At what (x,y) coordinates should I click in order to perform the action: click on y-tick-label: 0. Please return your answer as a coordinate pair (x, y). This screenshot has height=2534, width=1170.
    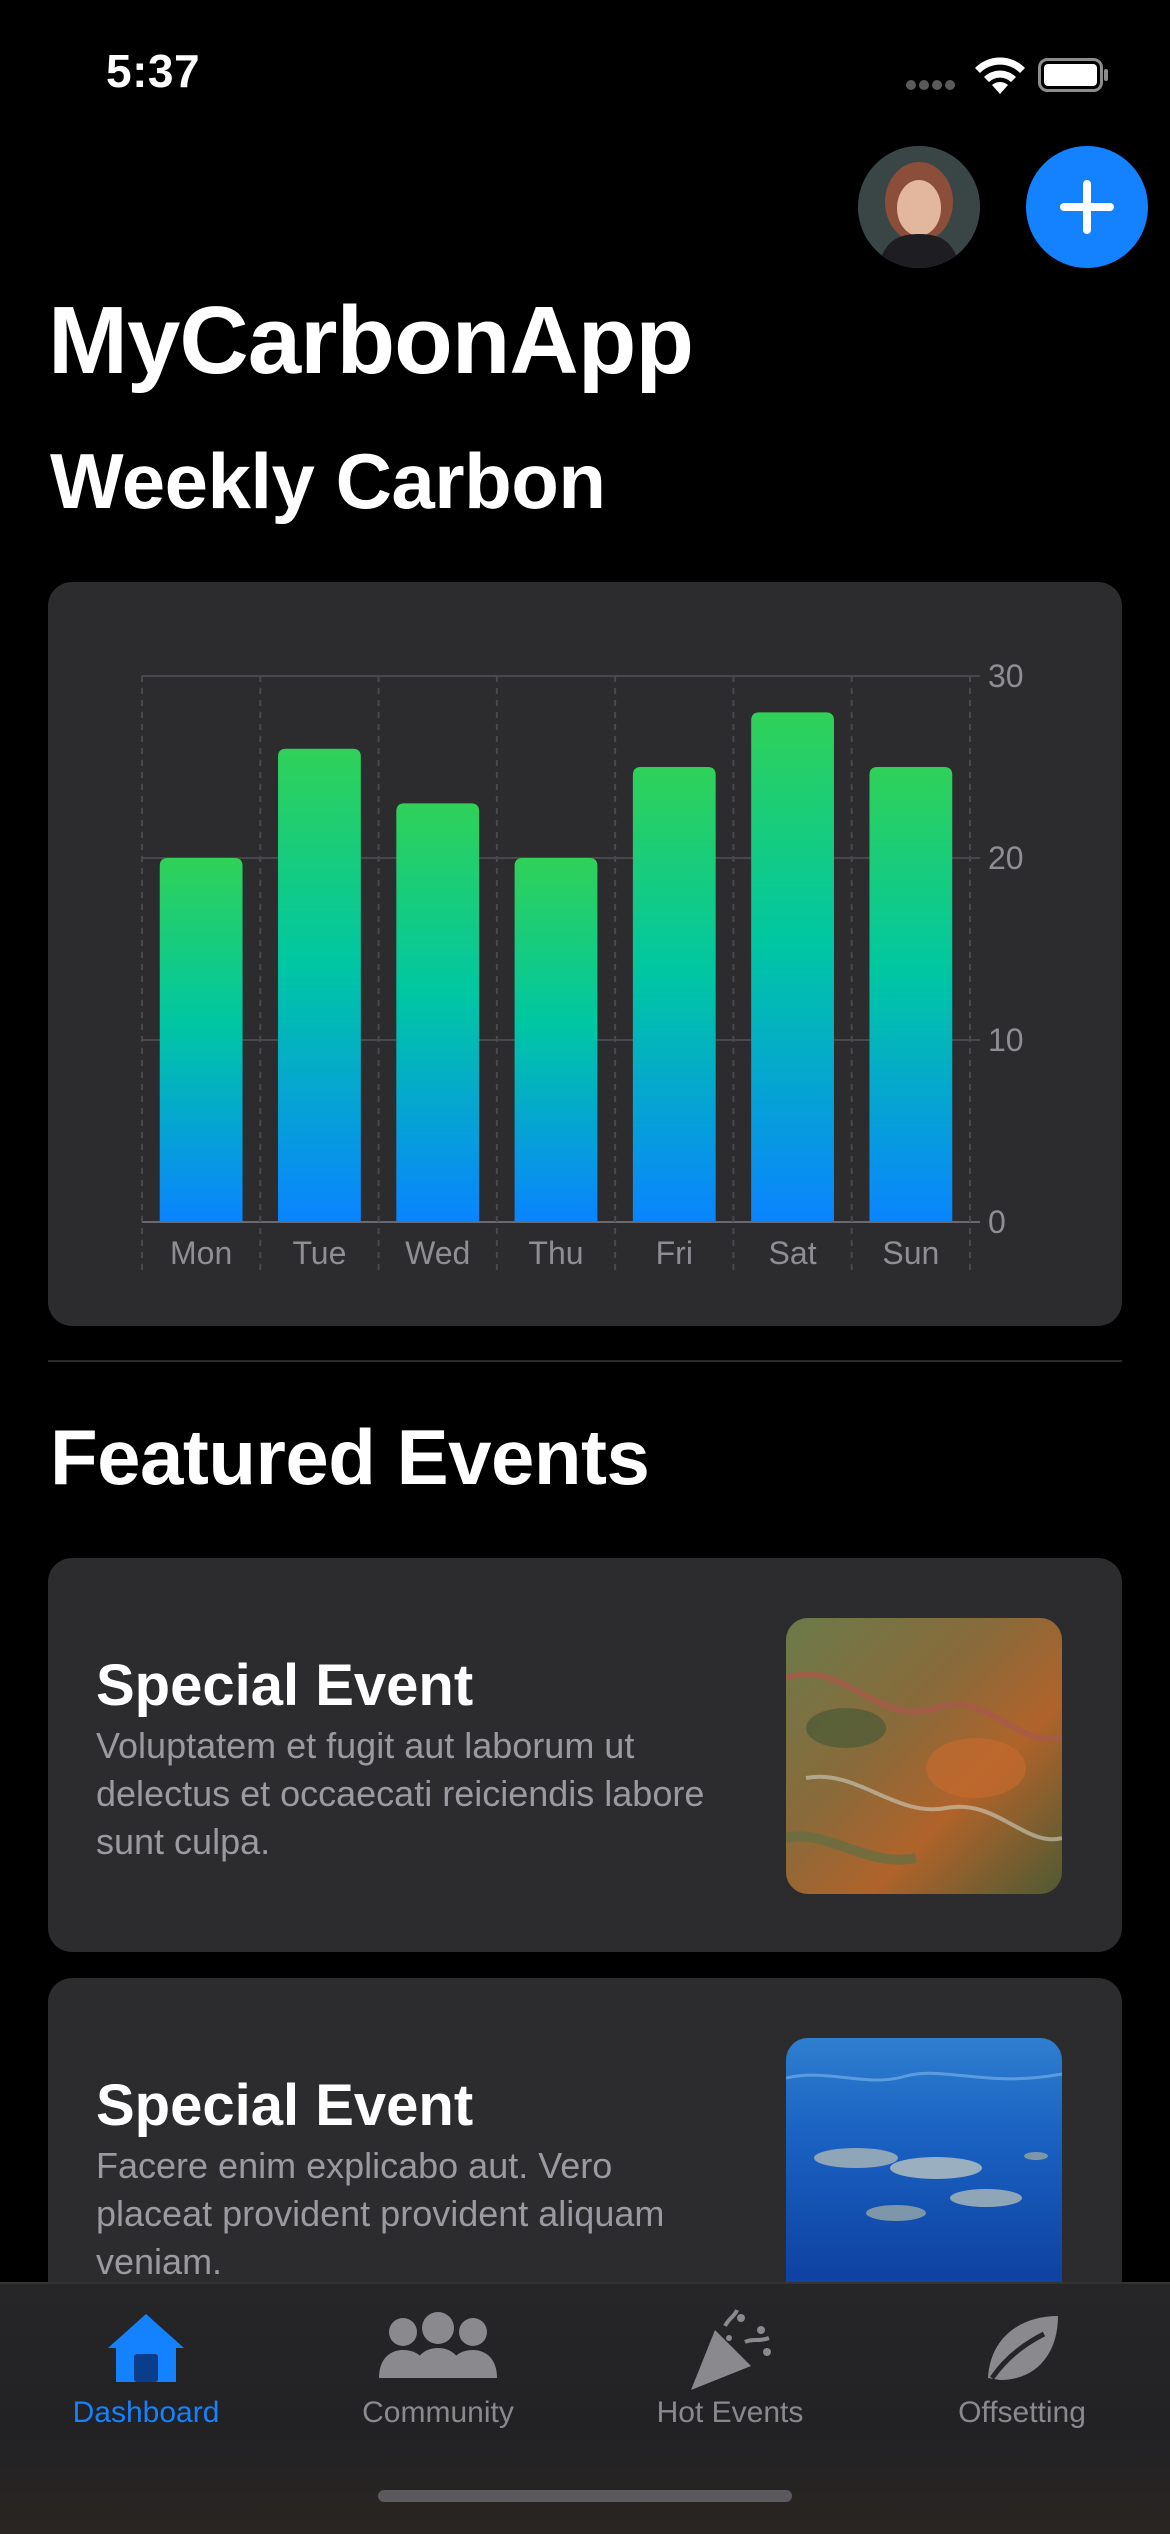
    Looking at the image, I should click on (997, 1222).